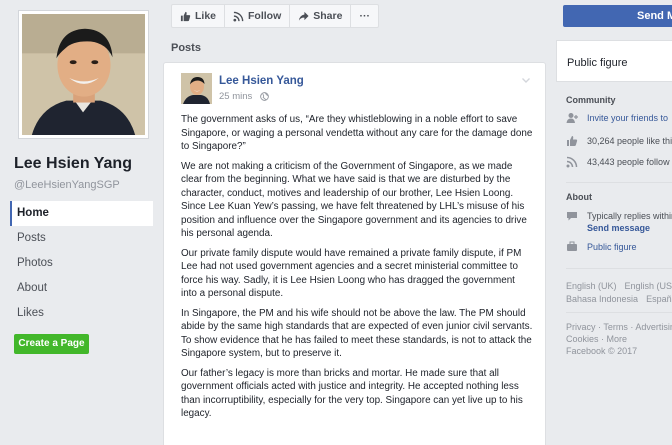 The image size is (672, 445). I want to click on footer-links: Privacy · Terms · Advertising, so click(619, 327).